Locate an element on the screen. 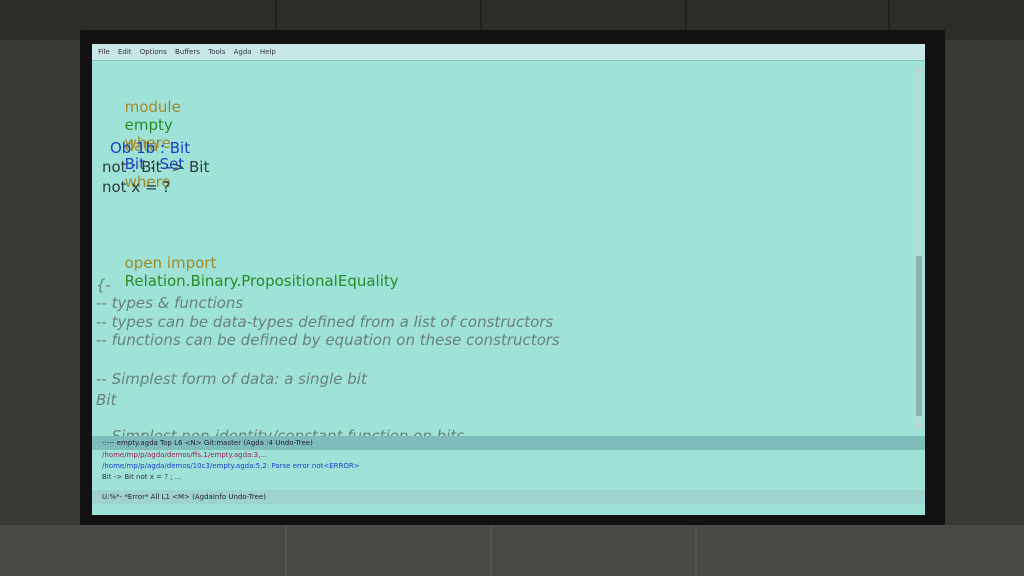 This screenshot has height=576, width=1024. code-line: not : Bit -> Bit is located at coordinates (156, 167).